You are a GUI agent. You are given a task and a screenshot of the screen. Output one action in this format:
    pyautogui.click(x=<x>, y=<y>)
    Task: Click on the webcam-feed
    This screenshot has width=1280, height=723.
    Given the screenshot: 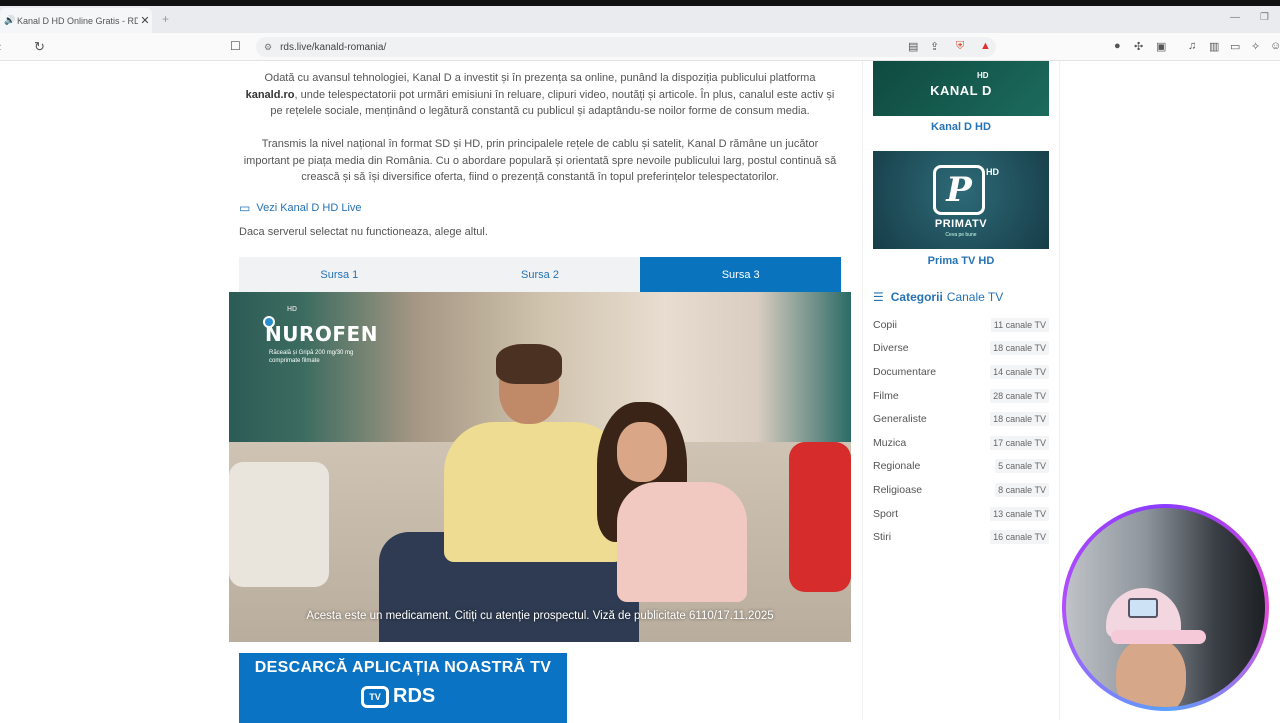 What is the action you would take?
    pyautogui.click(x=1165, y=607)
    